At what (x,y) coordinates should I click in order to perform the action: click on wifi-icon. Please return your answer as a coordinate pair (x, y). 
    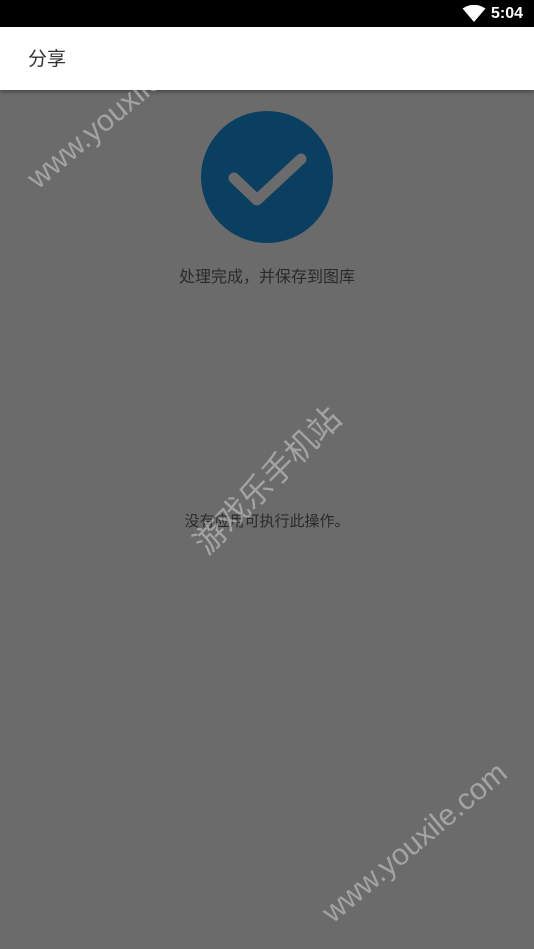
    Looking at the image, I should click on (474, 13).